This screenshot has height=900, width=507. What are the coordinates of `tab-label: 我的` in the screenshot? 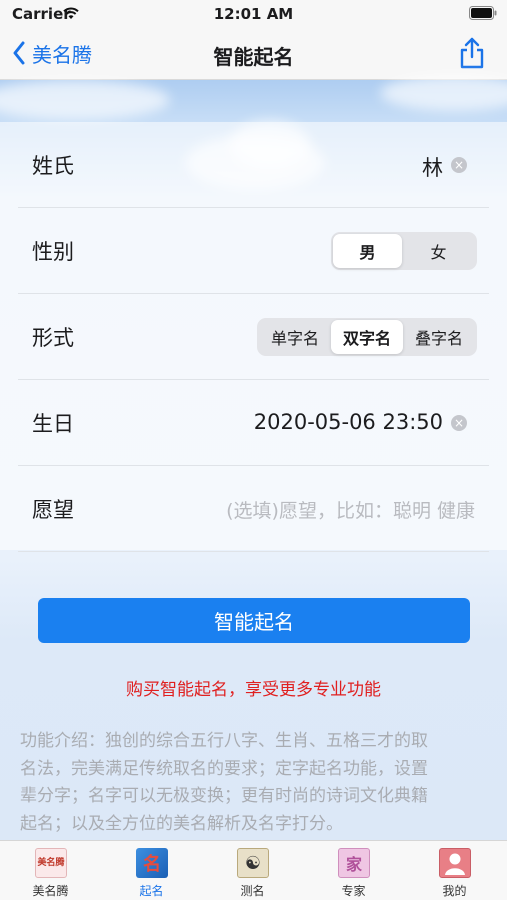 It's located at (454, 891).